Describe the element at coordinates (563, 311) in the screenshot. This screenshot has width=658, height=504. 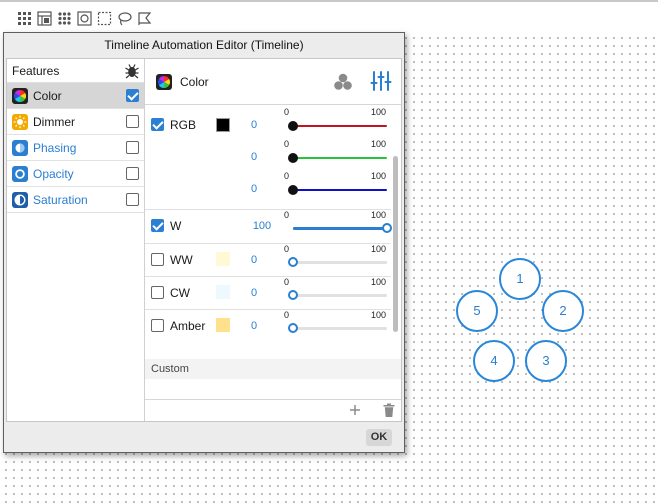
I see `fixture-2: 2` at that location.